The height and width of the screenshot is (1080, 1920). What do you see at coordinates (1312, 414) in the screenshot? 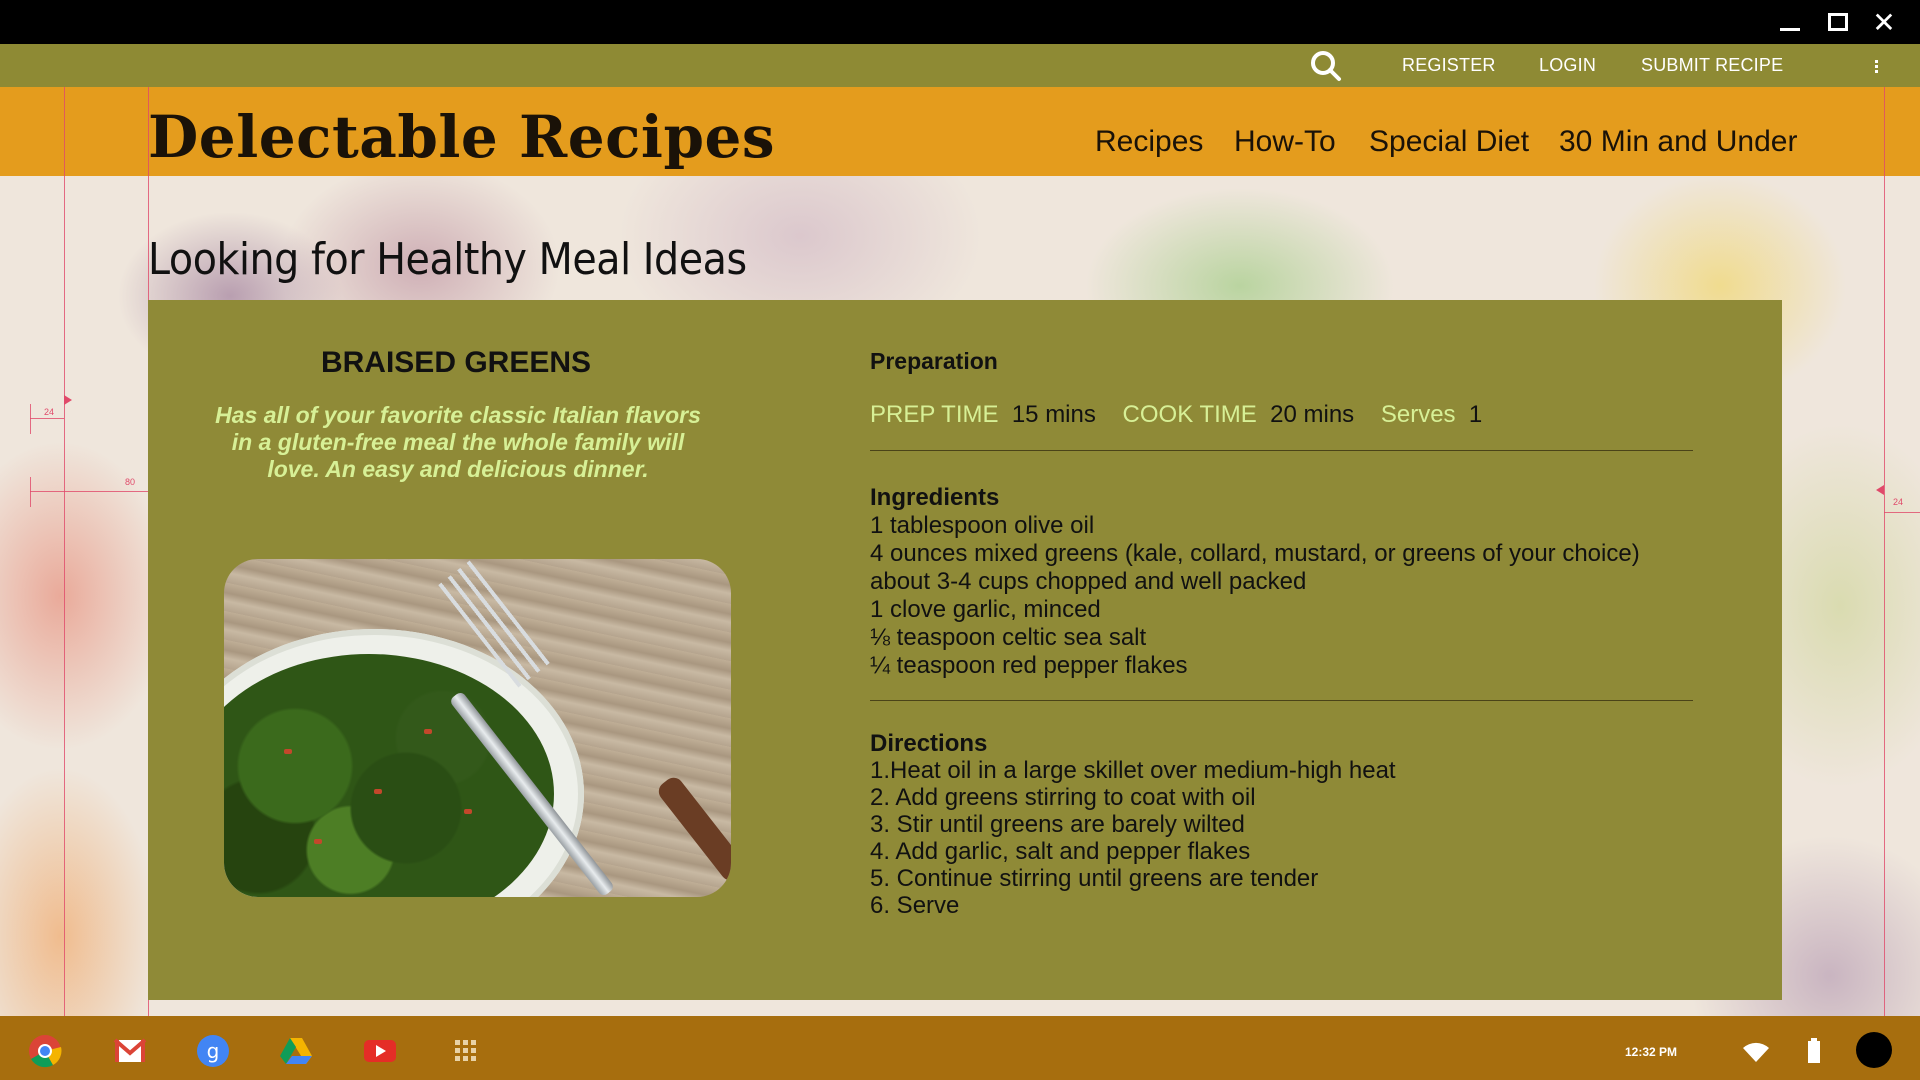
I see `cook-time-value: 20 mins` at bounding box center [1312, 414].